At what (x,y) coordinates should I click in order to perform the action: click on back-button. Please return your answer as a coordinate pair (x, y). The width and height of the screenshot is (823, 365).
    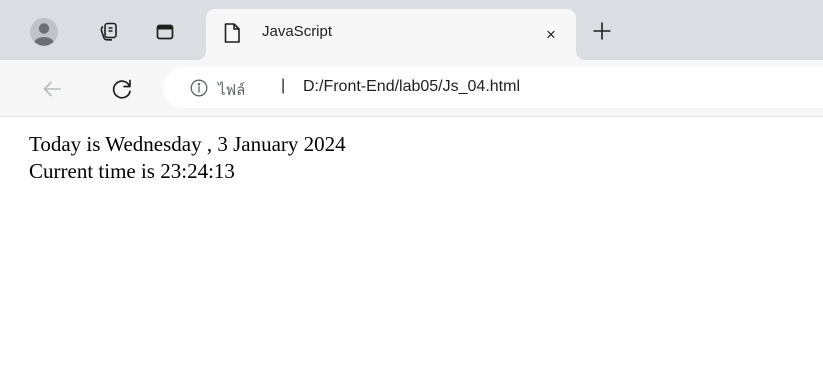
    Looking at the image, I should click on (52, 89).